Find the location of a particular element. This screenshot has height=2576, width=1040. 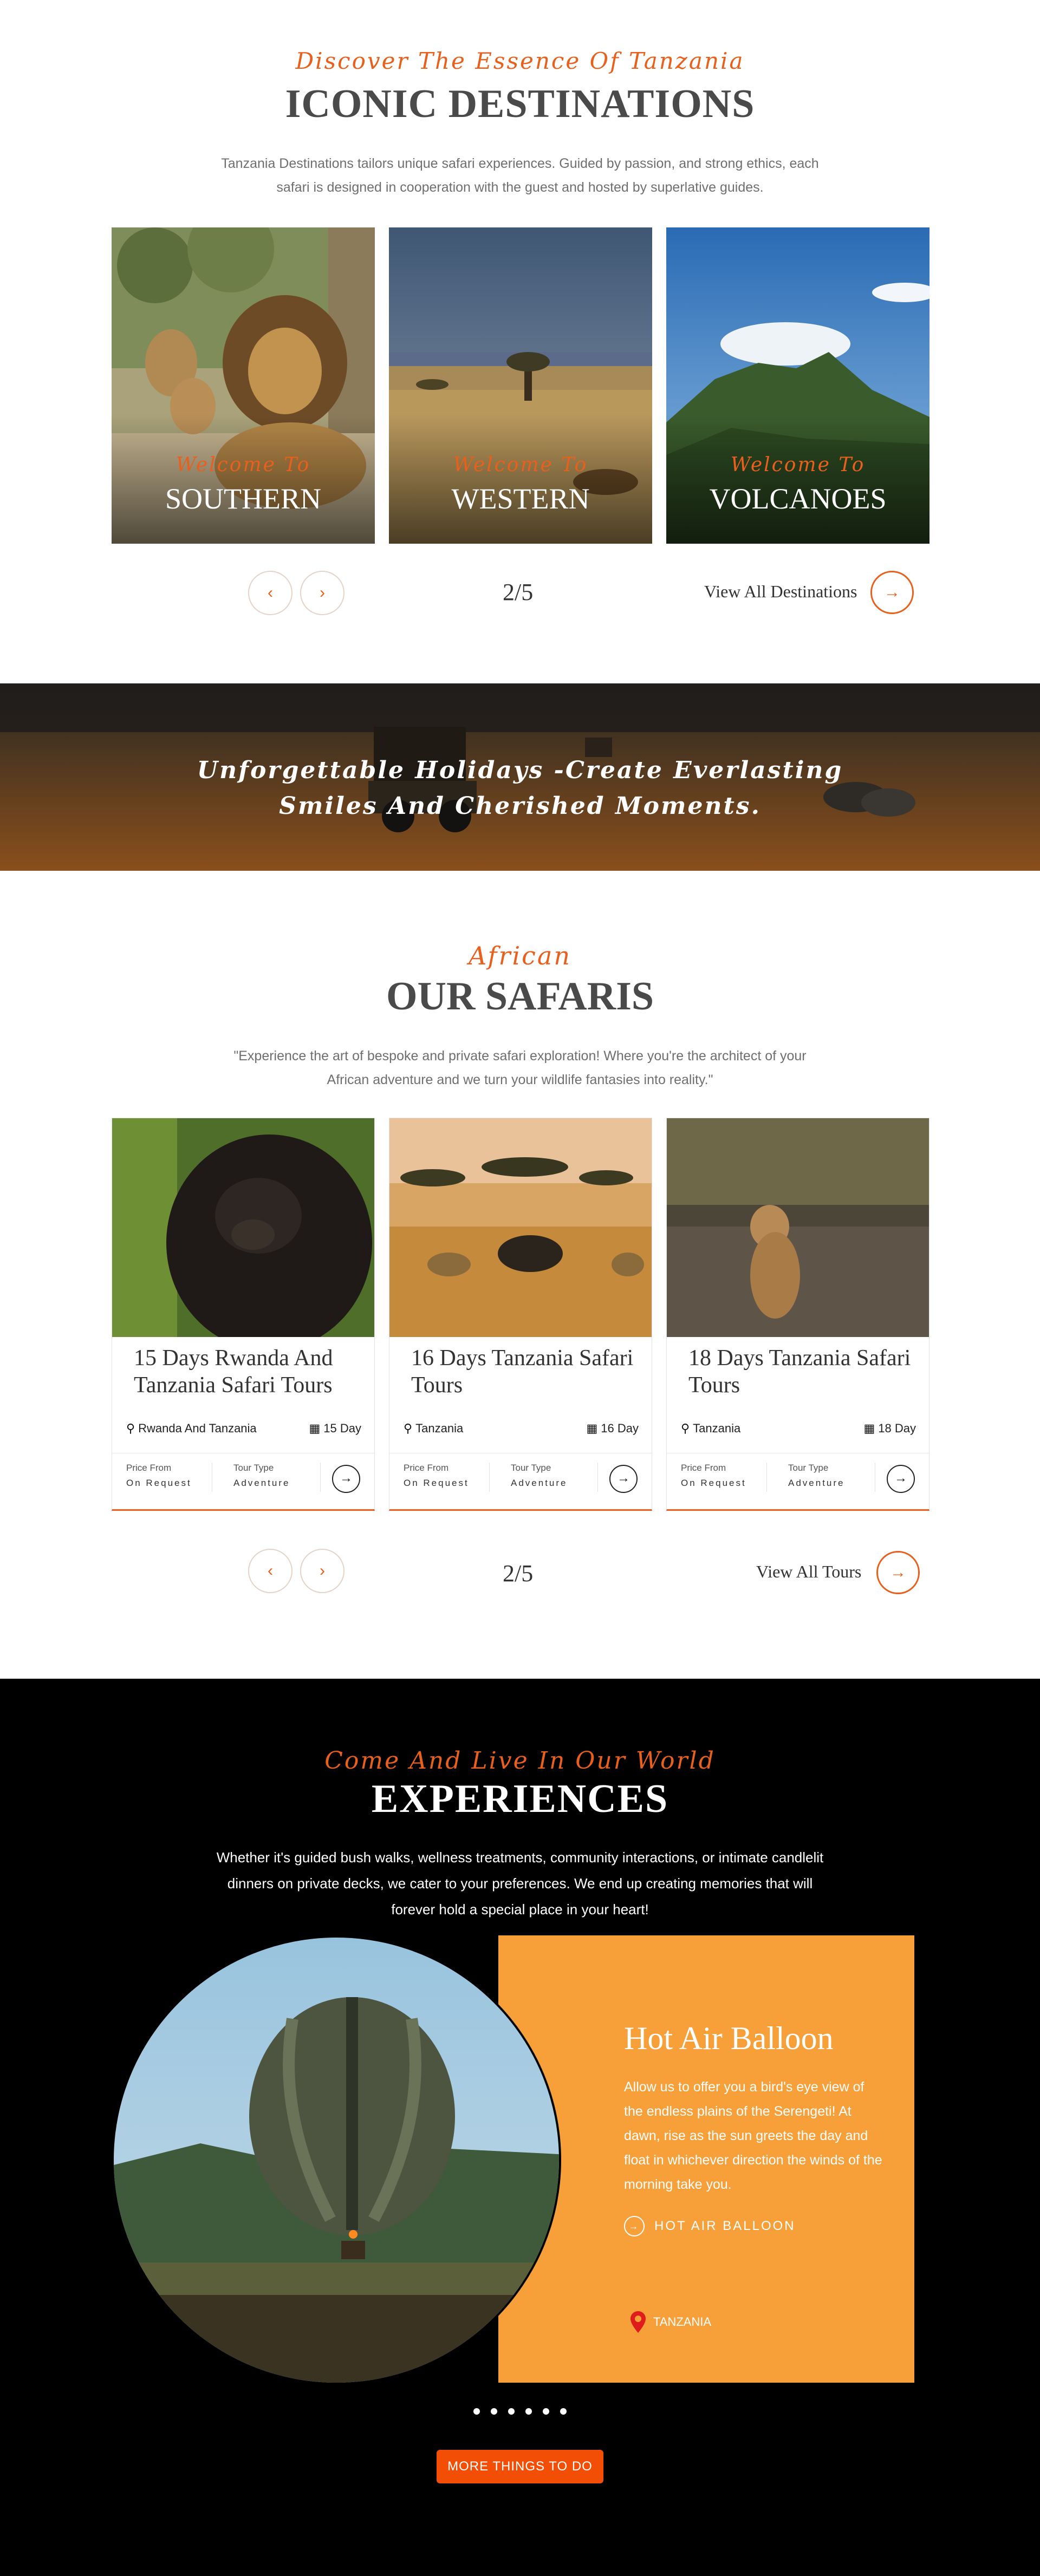

view-all-tours-arrow-icon: → is located at coordinates (898, 1572).